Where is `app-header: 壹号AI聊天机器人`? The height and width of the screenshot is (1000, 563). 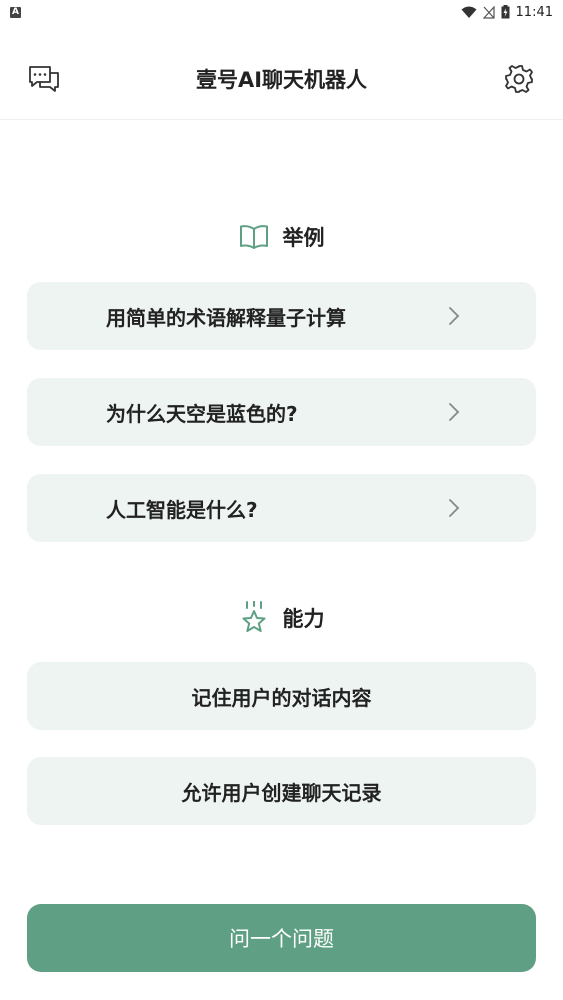
app-header: 壹号AI聊天机器人 is located at coordinates (281, 72).